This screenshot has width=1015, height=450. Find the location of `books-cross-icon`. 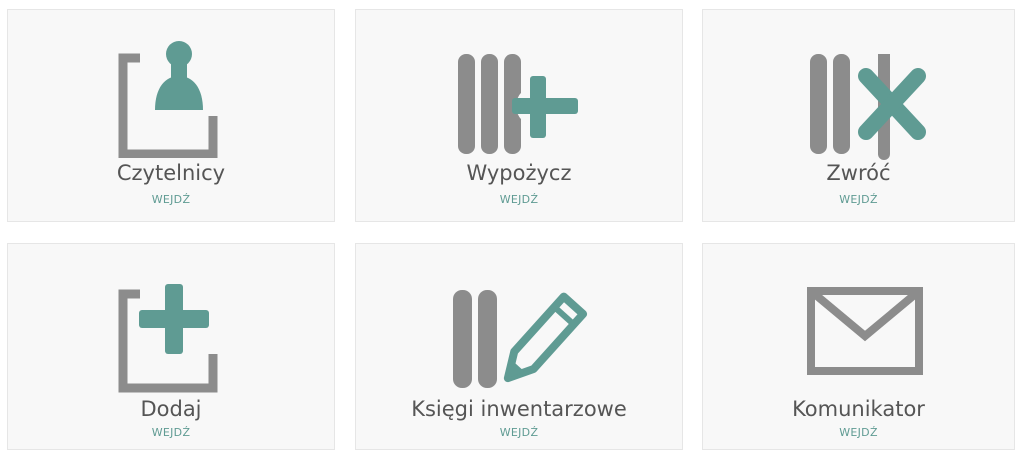

books-cross-icon is located at coordinates (868, 107).